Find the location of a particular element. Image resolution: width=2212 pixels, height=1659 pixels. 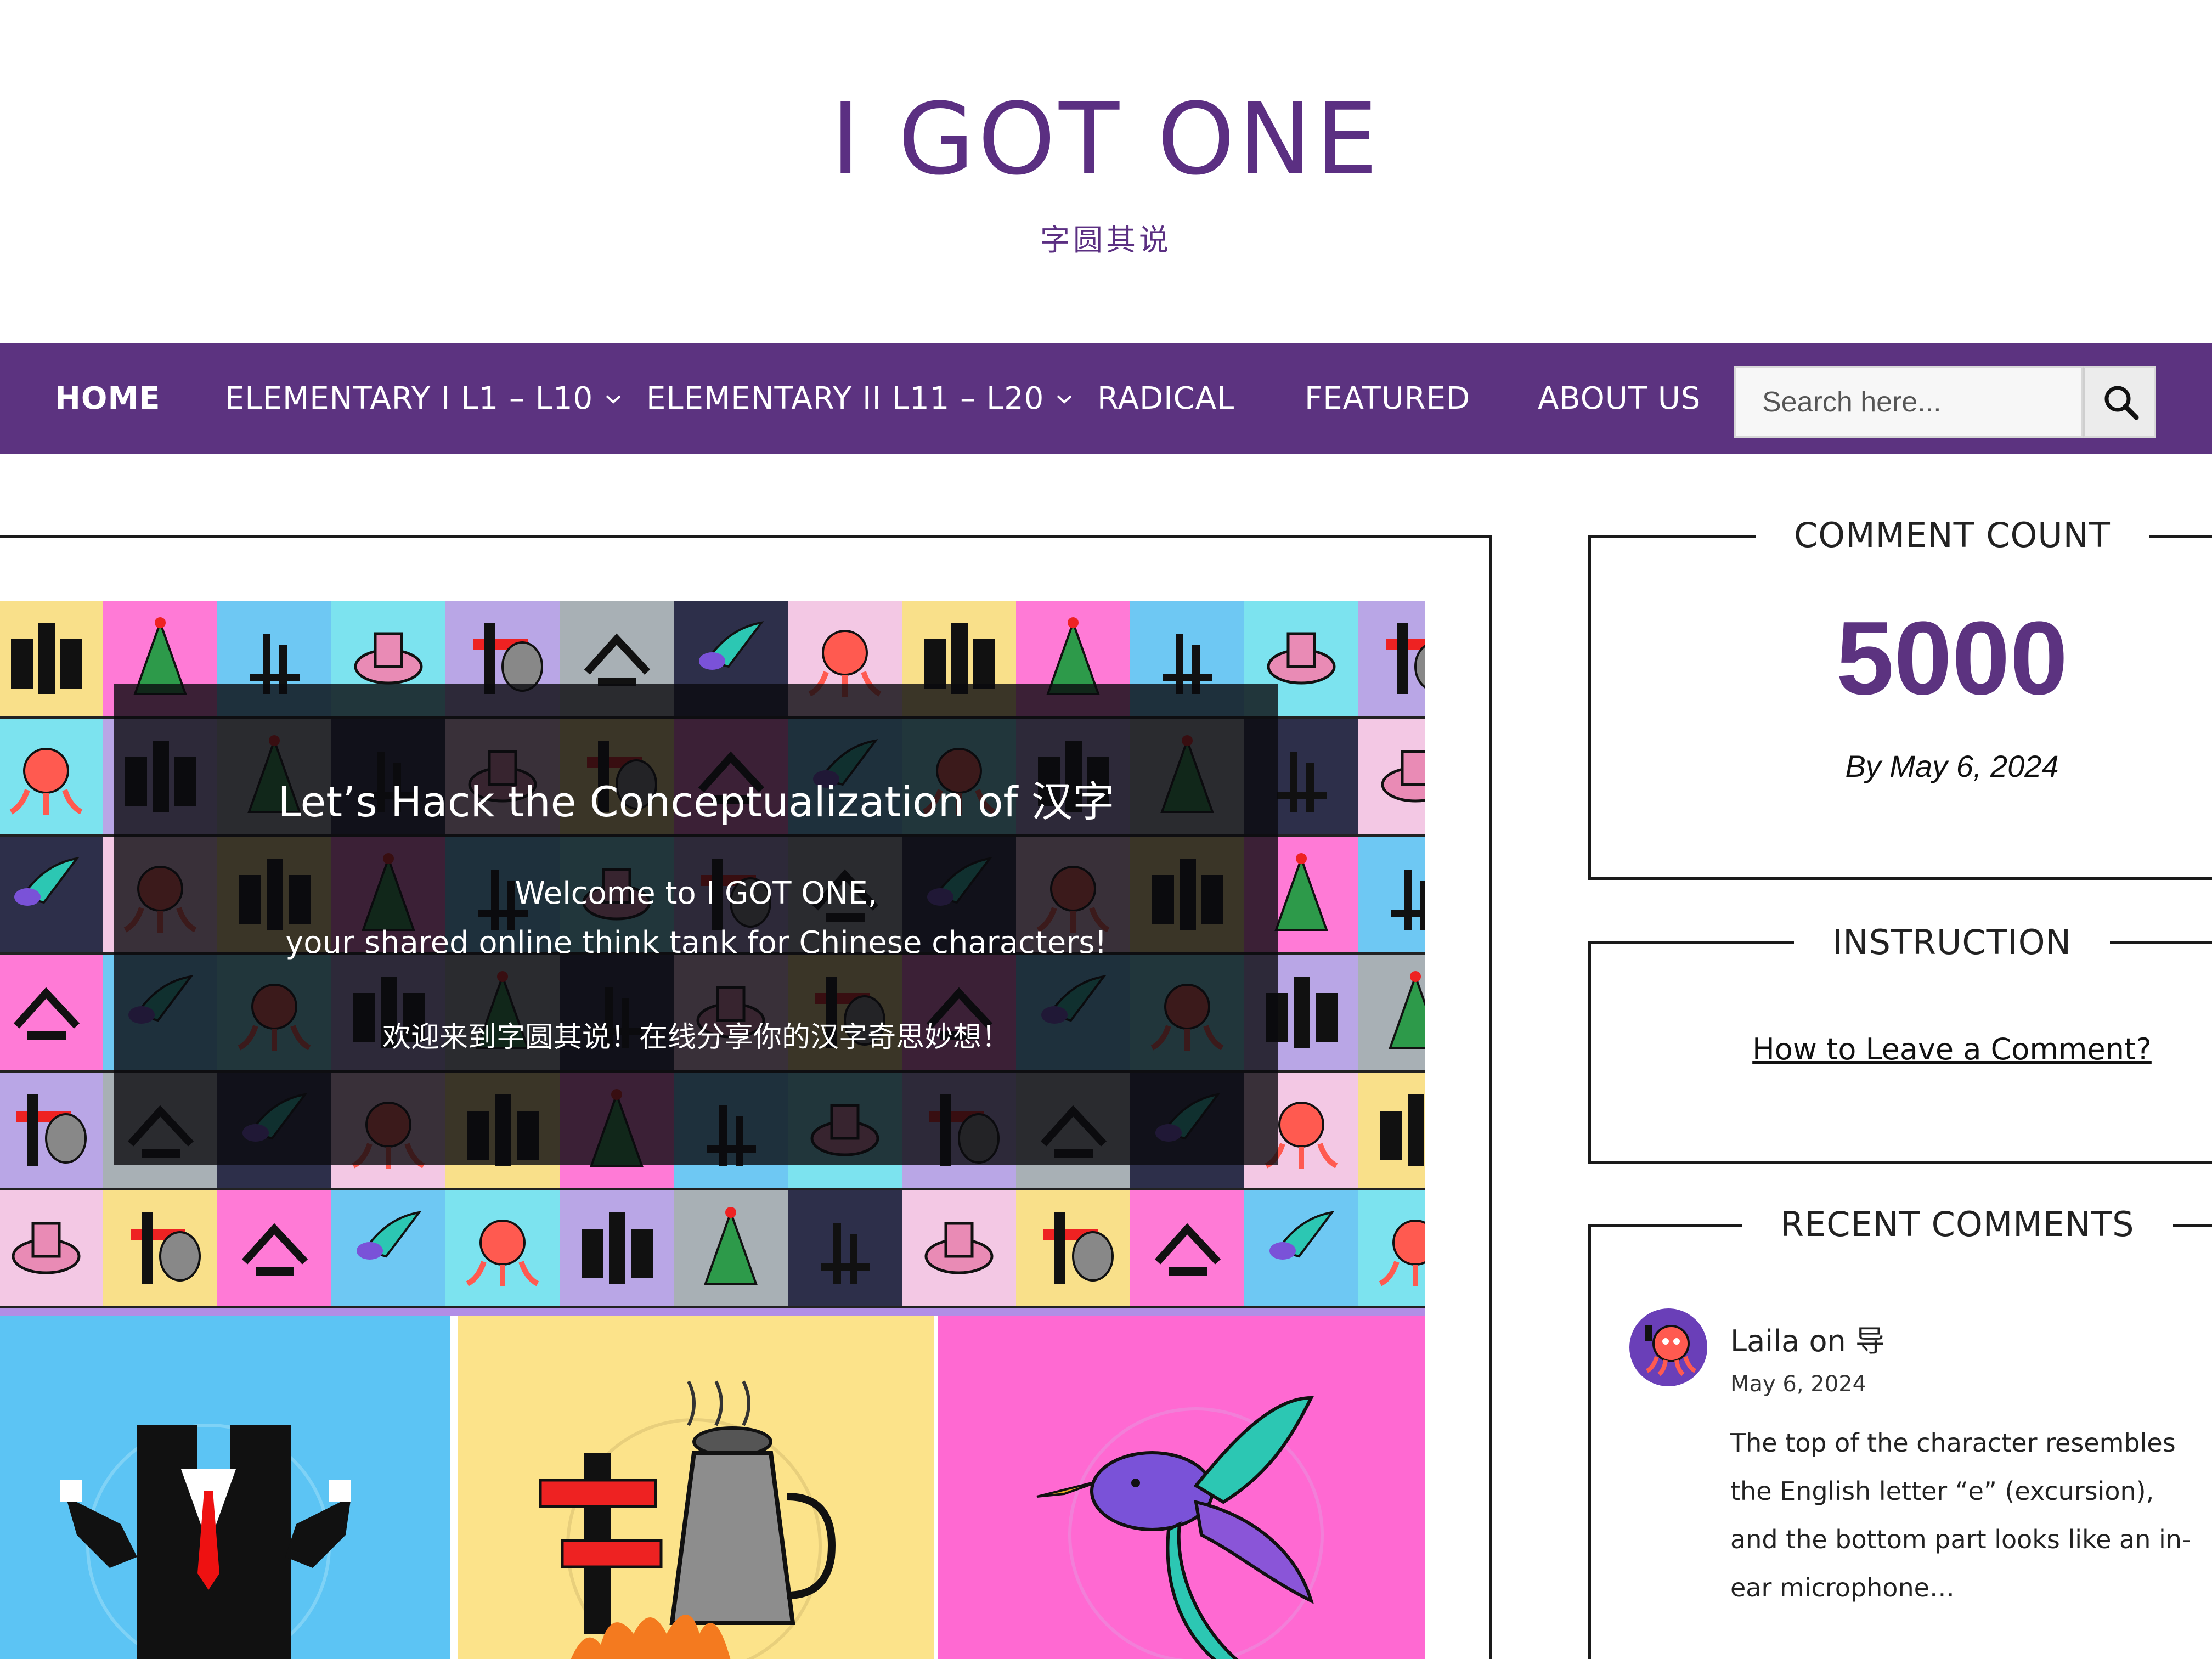

tuxedo-character-illustration is located at coordinates (205, 1541).